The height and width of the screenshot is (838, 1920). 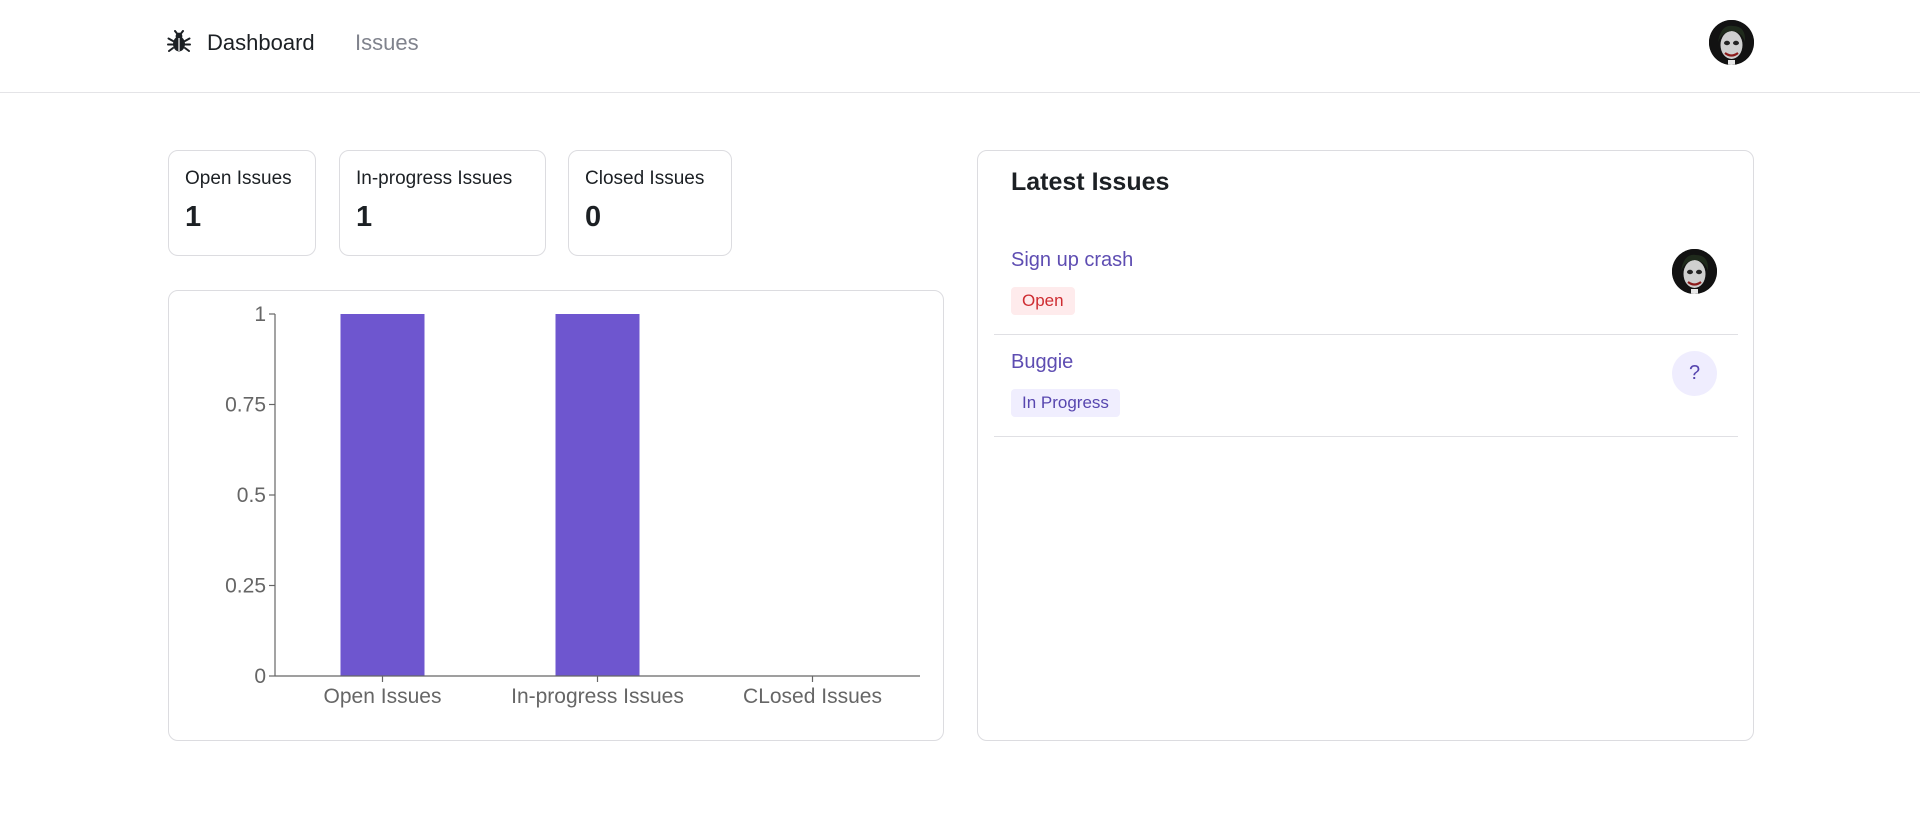 I want to click on status-badge: In Progress, so click(x=1065, y=403).